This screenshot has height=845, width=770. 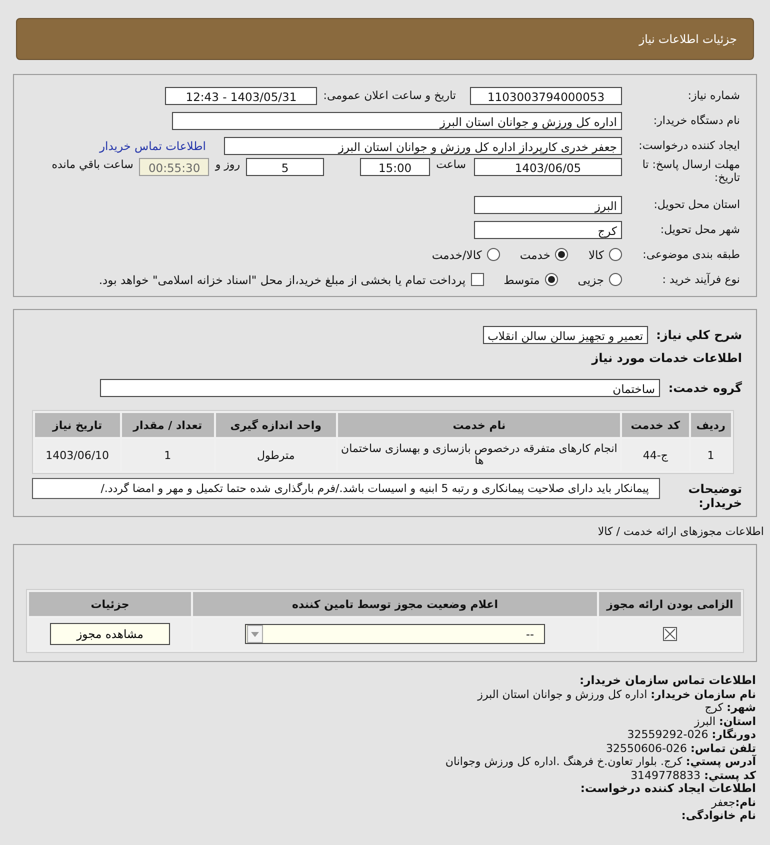 I want to click on status-dropdown: --, so click(x=395, y=634).